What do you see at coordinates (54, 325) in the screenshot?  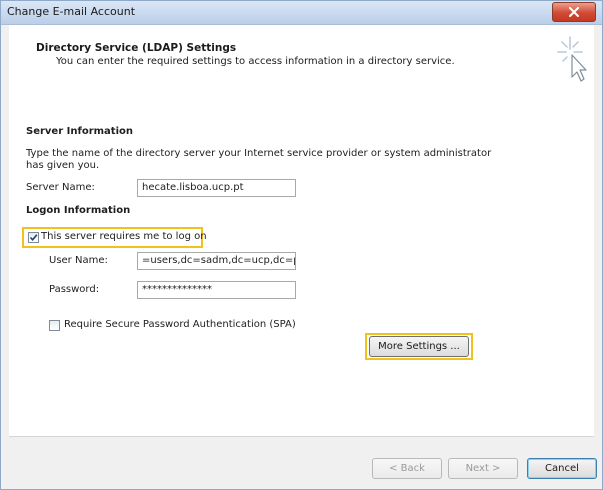 I see `spa-checkbox` at bounding box center [54, 325].